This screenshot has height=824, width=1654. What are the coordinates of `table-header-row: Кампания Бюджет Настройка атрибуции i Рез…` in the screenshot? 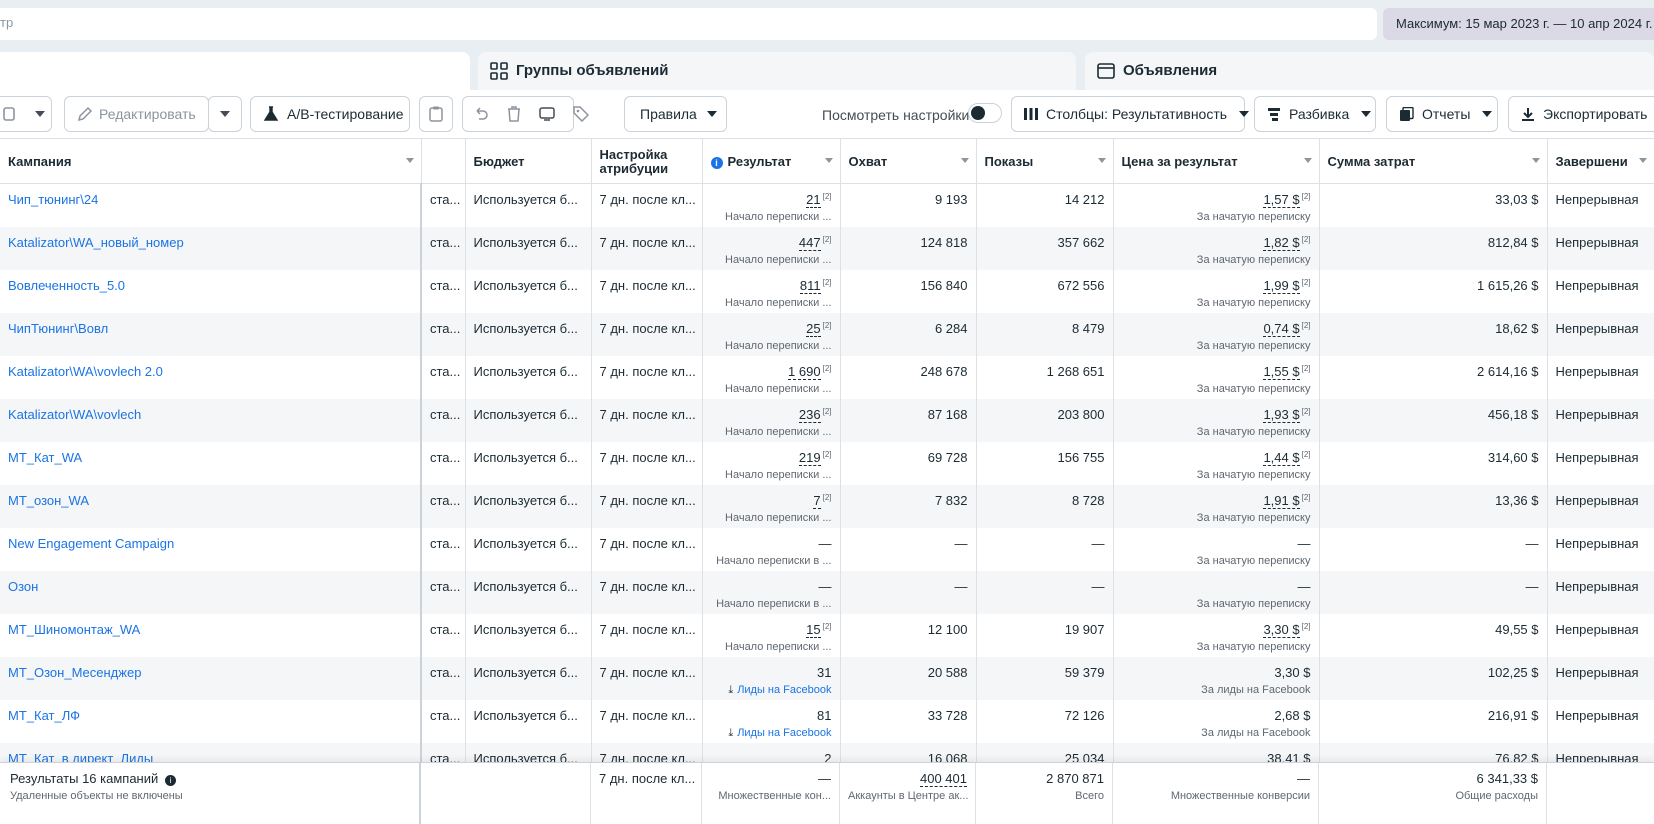 It's located at (827, 161).